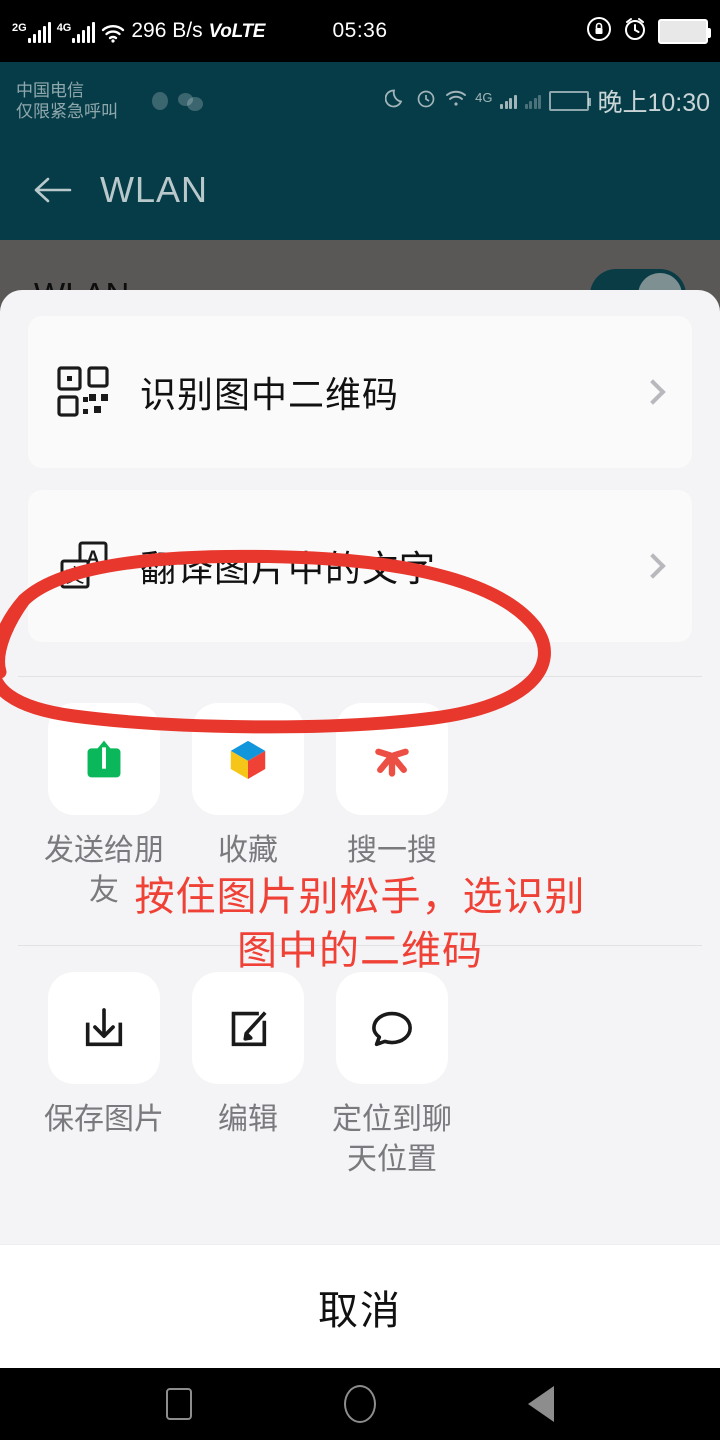 The image size is (720, 1440). What do you see at coordinates (154, 189) in the screenshot?
I see `page-title: WLAN` at bounding box center [154, 189].